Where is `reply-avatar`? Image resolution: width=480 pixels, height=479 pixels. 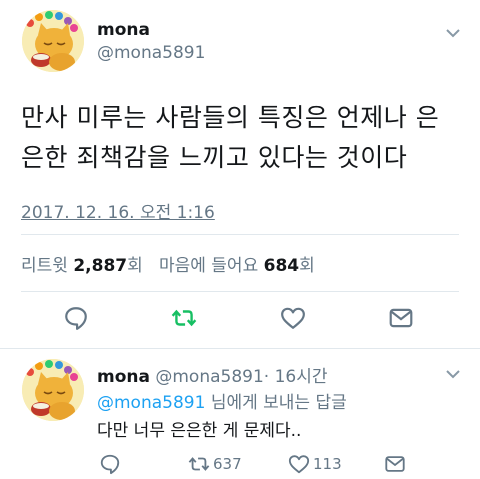
reply-avatar is located at coordinates (53, 390).